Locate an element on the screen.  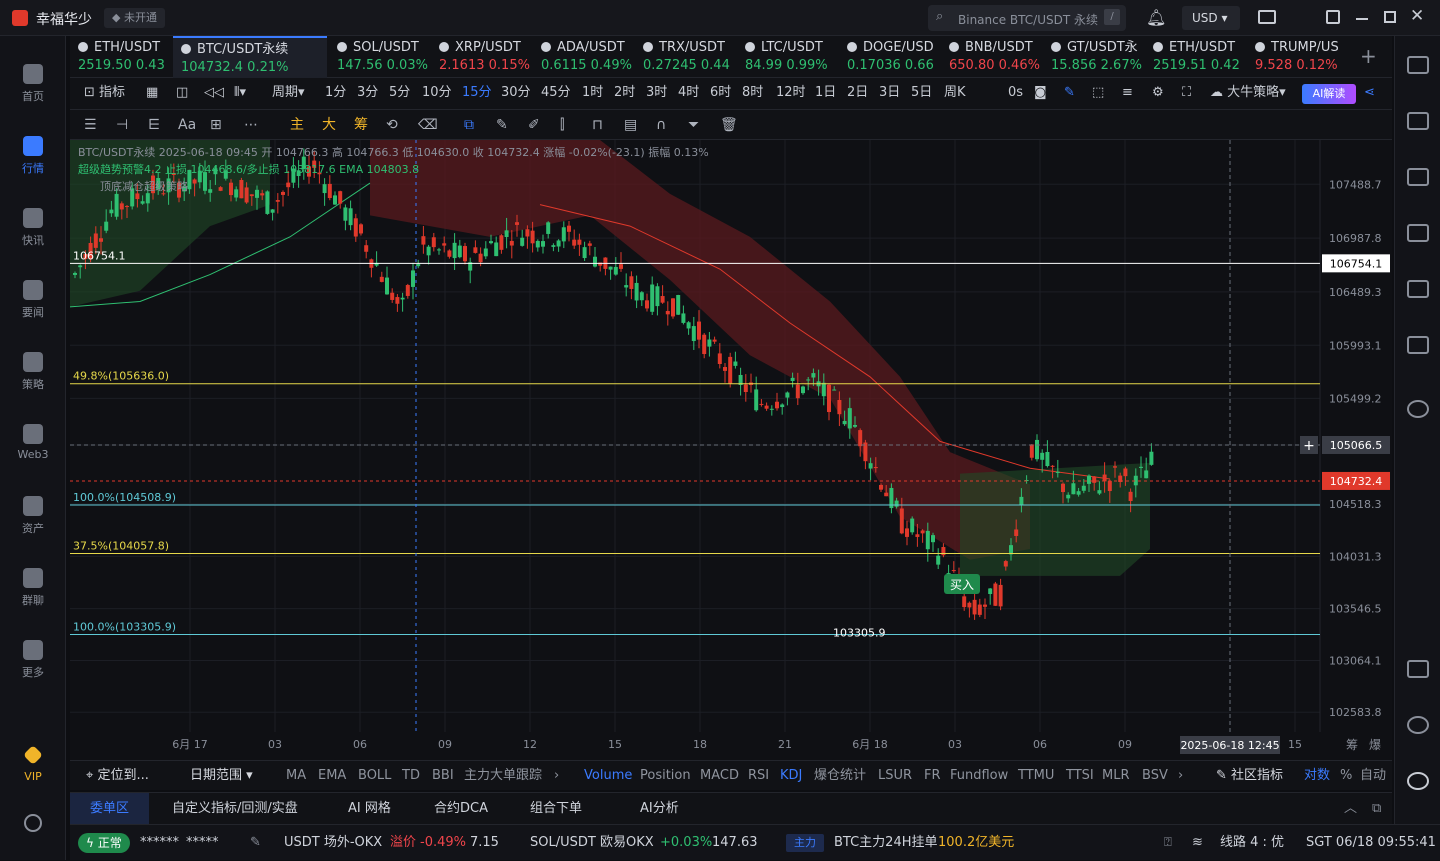
interval-15m: 15分 is located at coordinates (477, 94).